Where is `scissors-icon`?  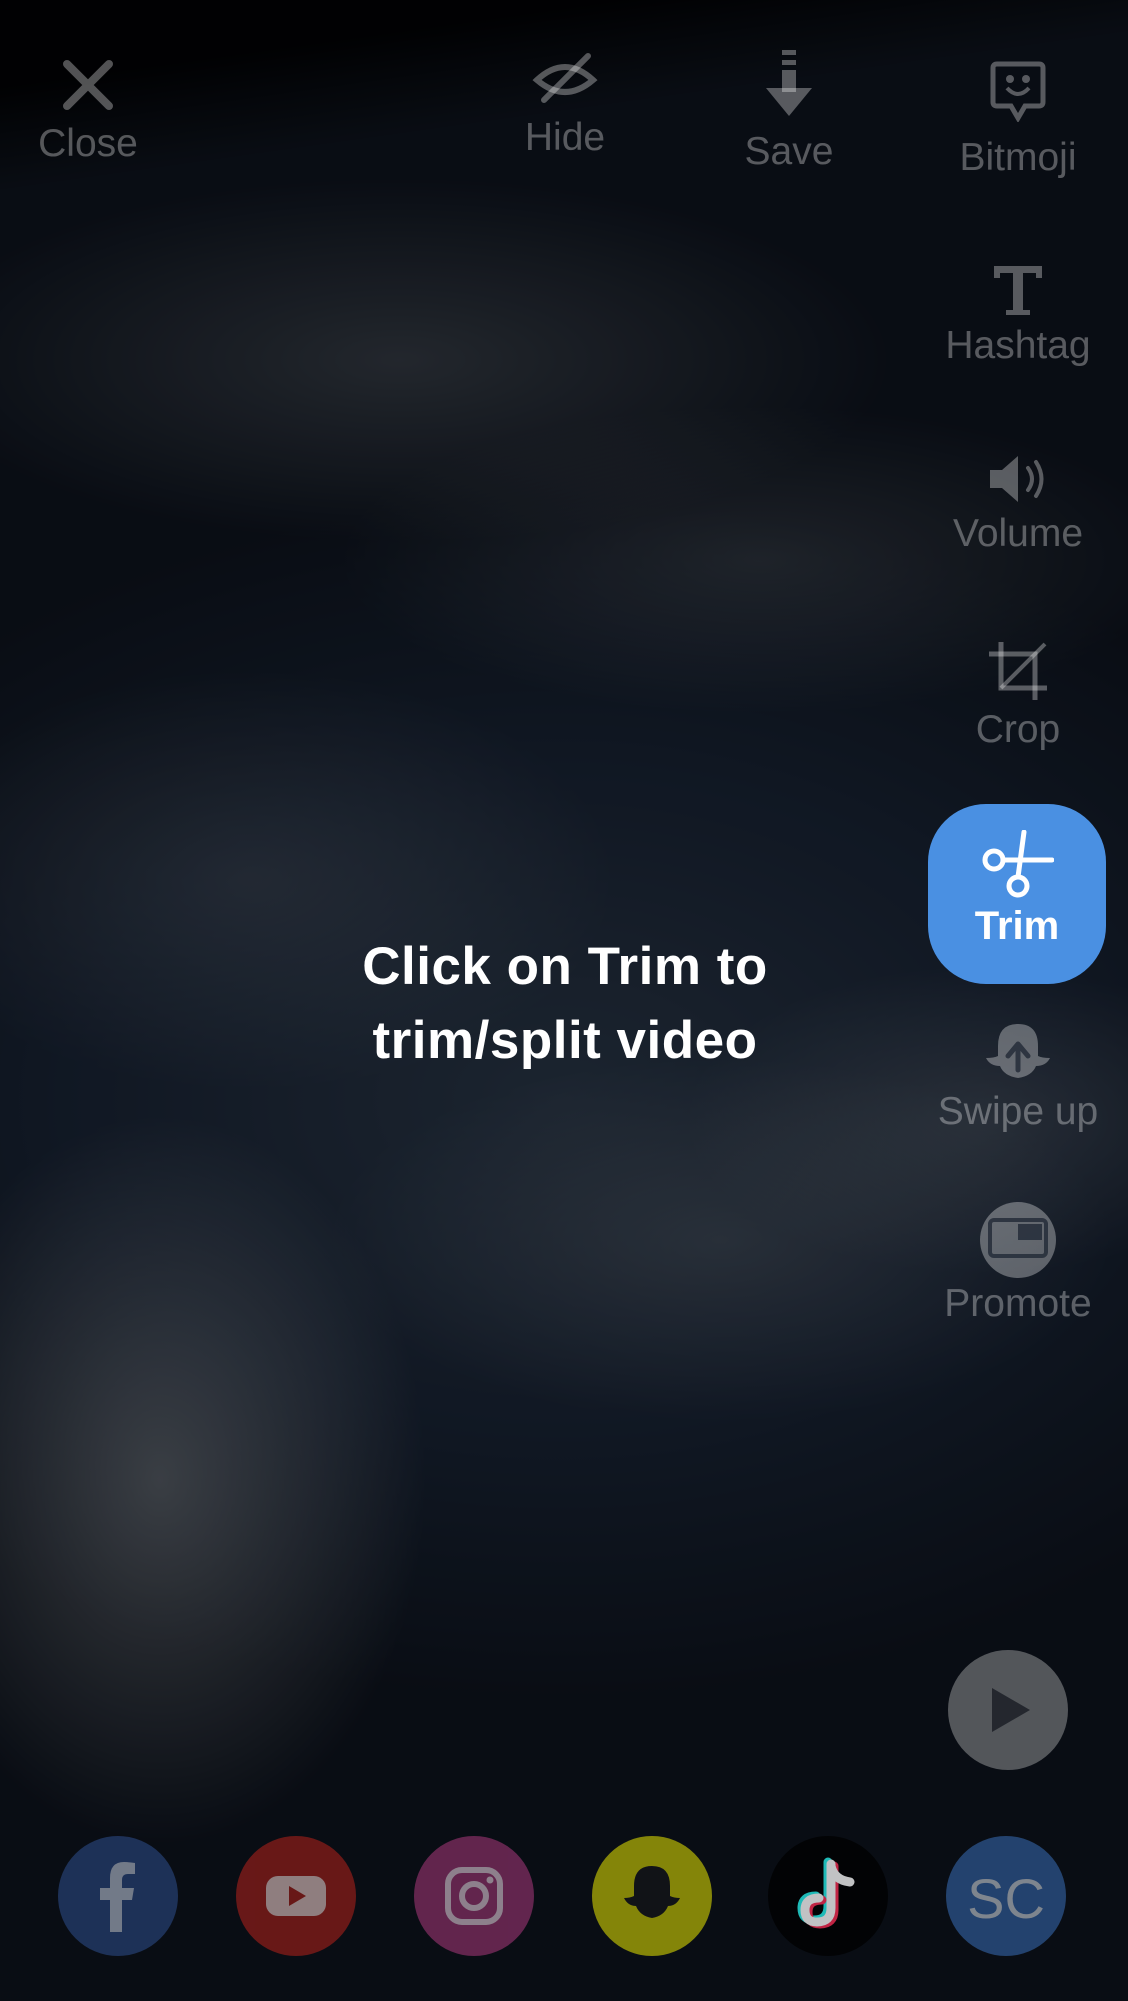 scissors-icon is located at coordinates (1018, 864).